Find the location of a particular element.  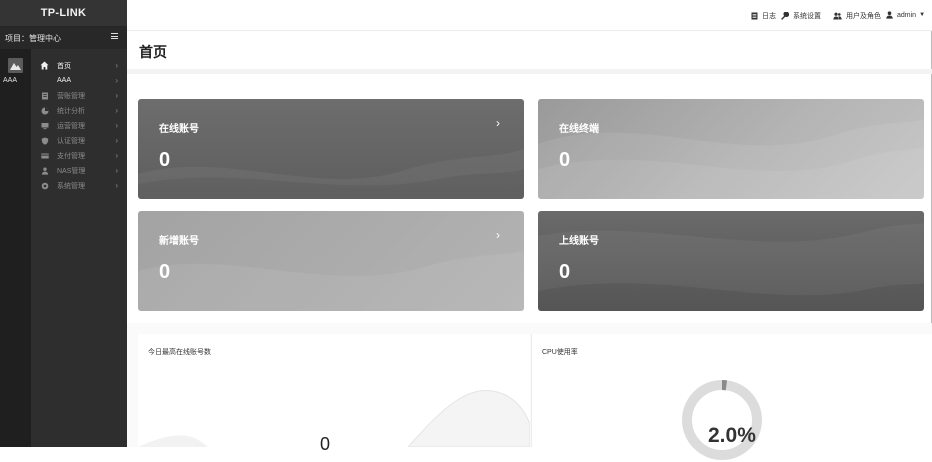

peak-online-panel: 今日最高在线账号数 0 is located at coordinates (334, 390).